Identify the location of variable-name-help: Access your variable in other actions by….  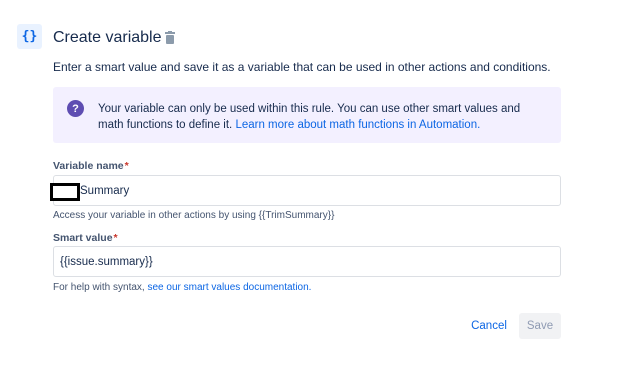
(194, 215).